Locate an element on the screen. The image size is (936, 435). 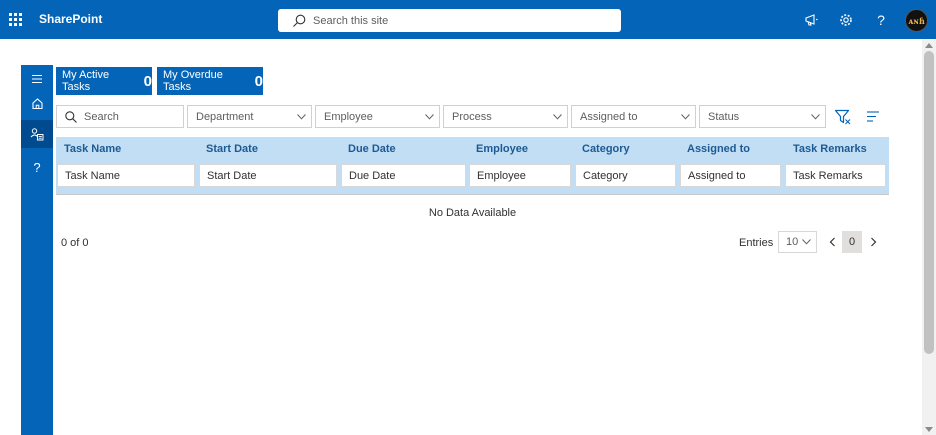
task-assignment-icon is located at coordinates (37, 134).